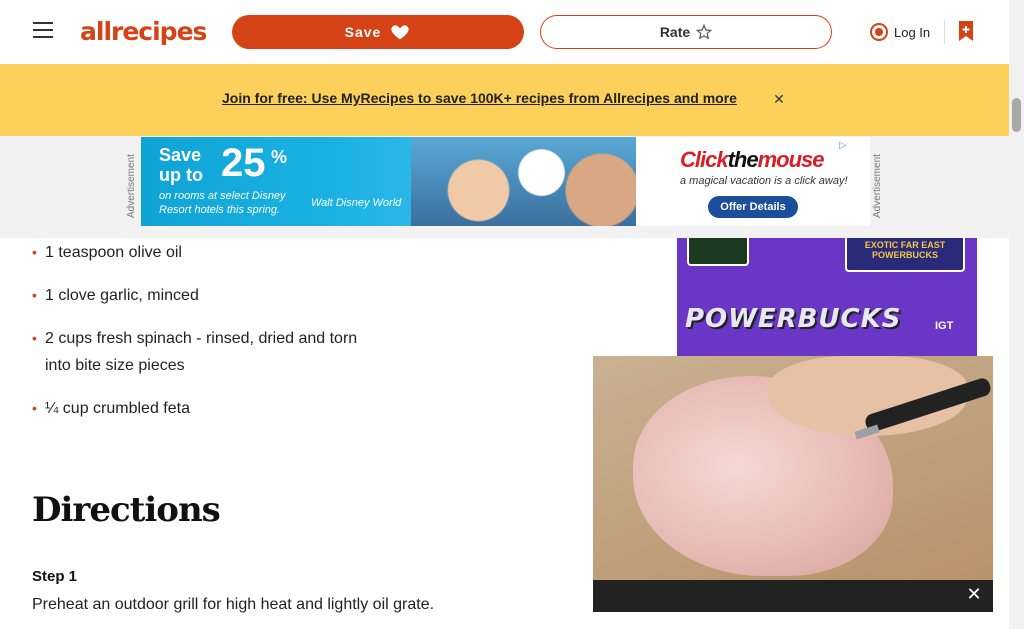  I want to click on ad-headline: POWERBUCKS, so click(793, 319).